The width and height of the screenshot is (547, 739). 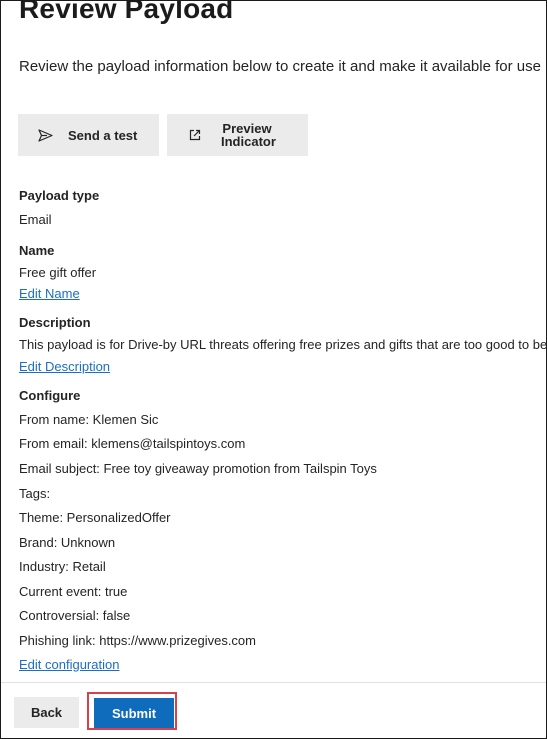 What do you see at coordinates (58, 272) in the screenshot?
I see `name-value: Free gift offer` at bounding box center [58, 272].